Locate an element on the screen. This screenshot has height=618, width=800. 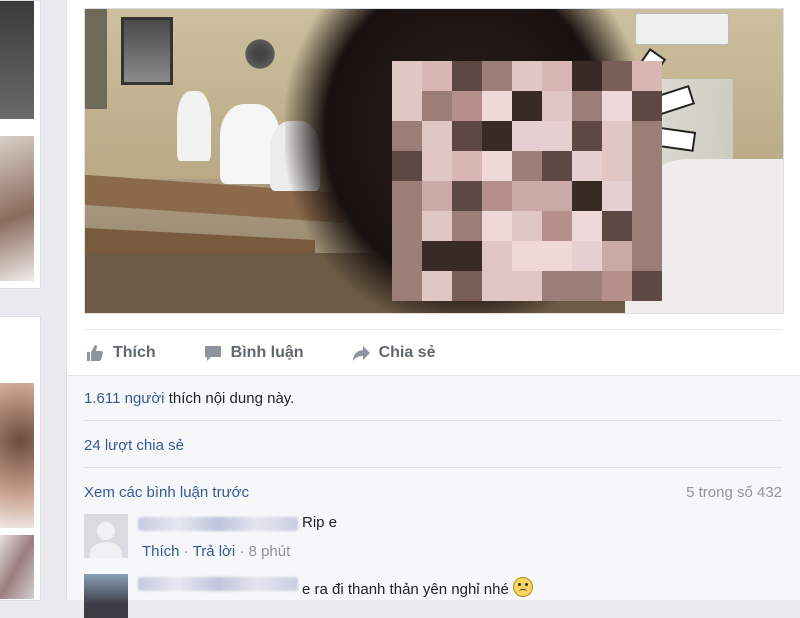
comment-text: e ra đi thanh thản yên nghỉ nhé is located at coordinates (417, 586).